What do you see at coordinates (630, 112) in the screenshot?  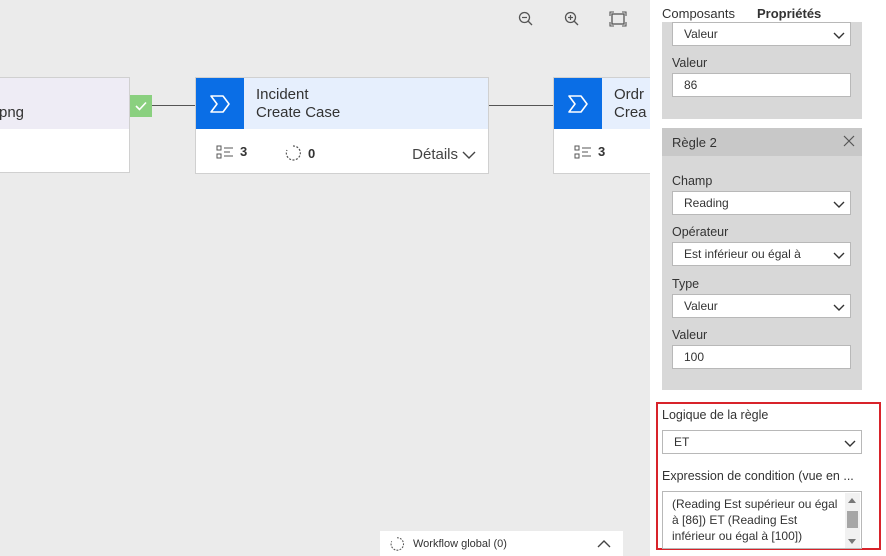 I see `node-subtitle: Crea` at bounding box center [630, 112].